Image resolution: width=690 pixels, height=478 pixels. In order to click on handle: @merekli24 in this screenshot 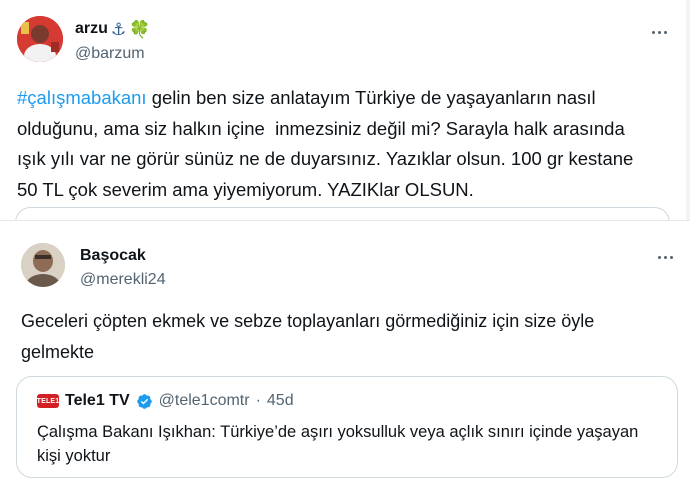, I will do `click(123, 280)`.